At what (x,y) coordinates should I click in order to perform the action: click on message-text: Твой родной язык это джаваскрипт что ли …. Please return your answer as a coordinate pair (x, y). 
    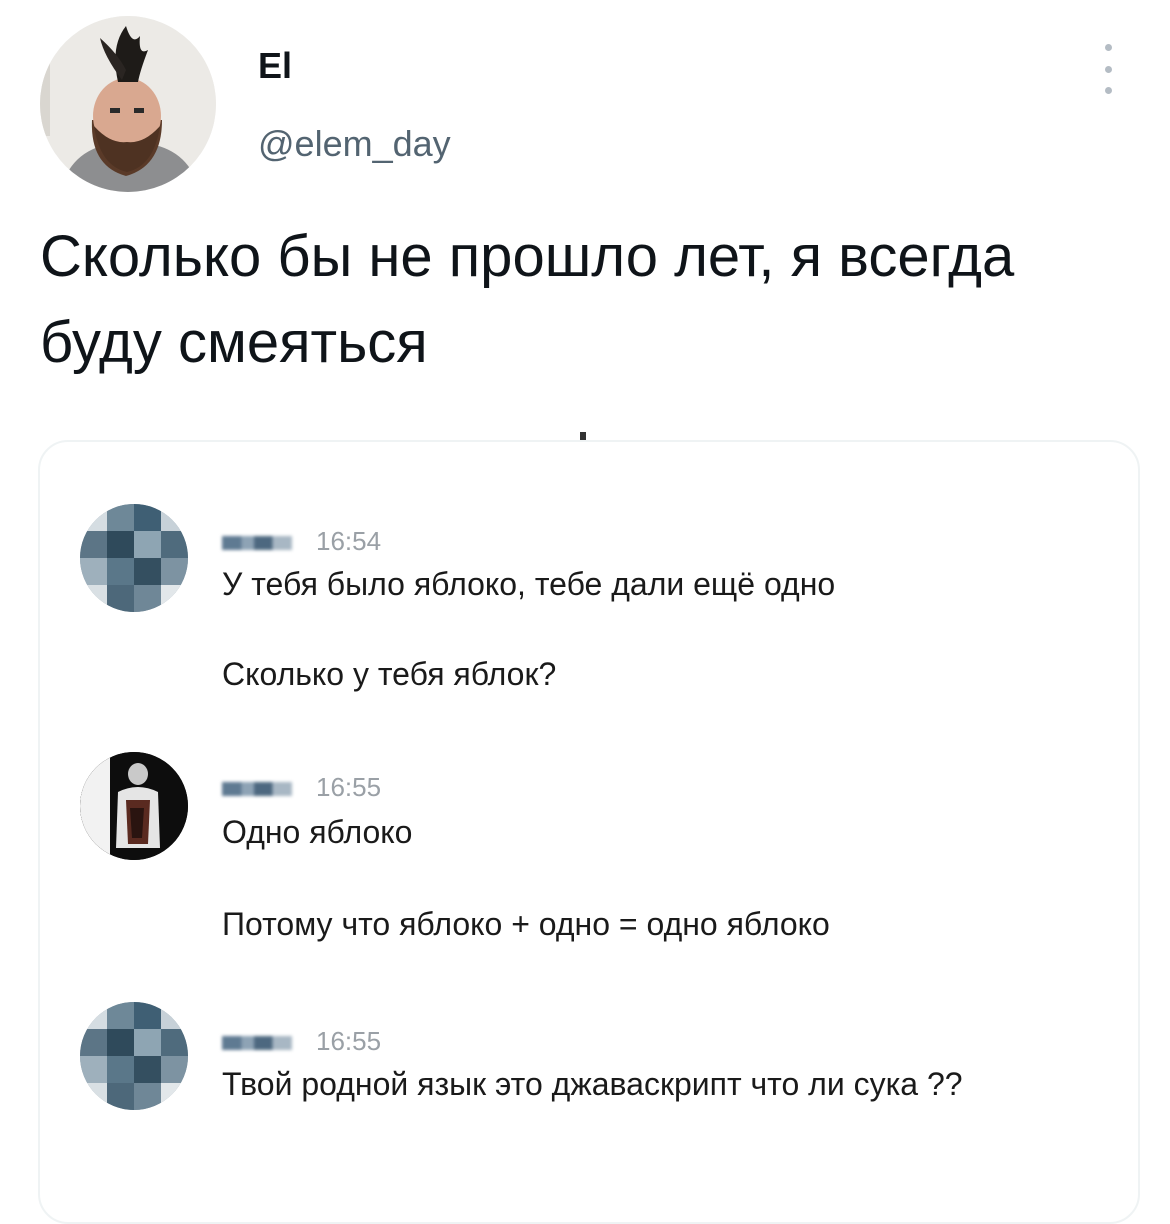
    Looking at the image, I should click on (592, 1084).